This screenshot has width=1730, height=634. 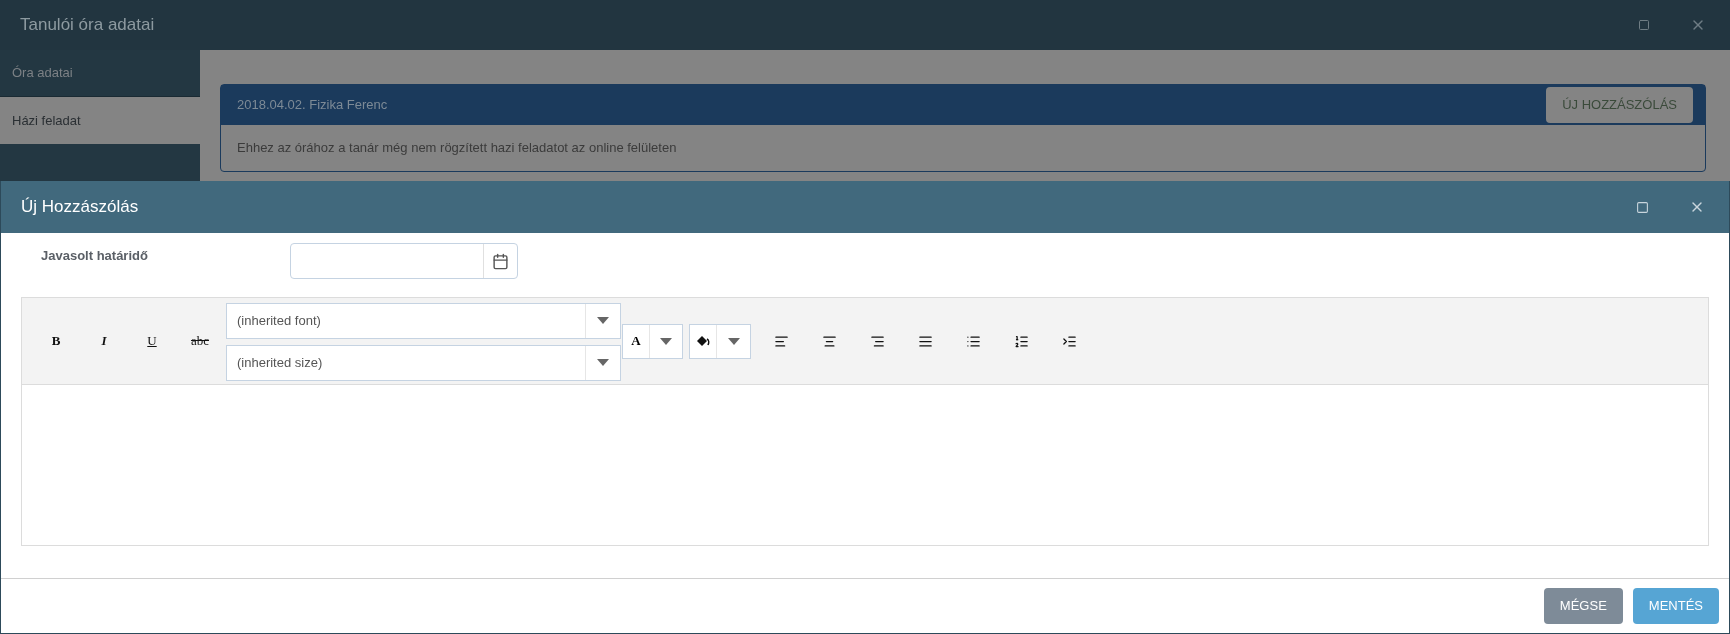 I want to click on dialog-title: Új Hozzászólás, so click(x=80, y=207).